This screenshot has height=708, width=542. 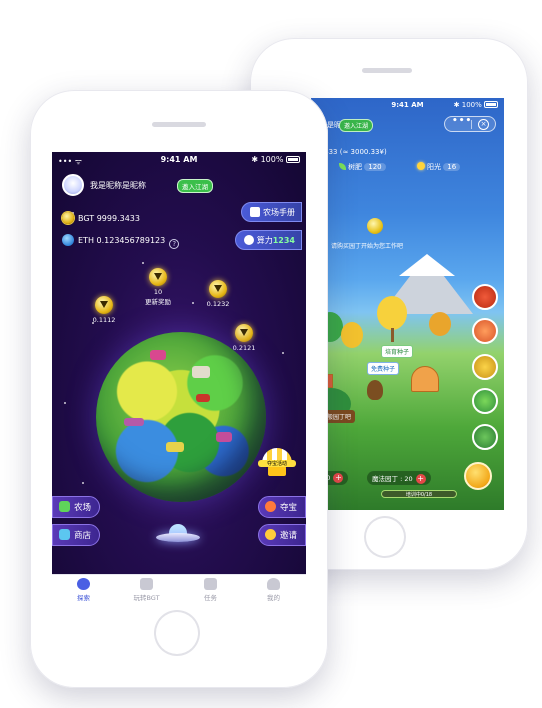 What do you see at coordinates (118, 185) in the screenshot?
I see `nickname: 我是昵称是昵称` at bounding box center [118, 185].